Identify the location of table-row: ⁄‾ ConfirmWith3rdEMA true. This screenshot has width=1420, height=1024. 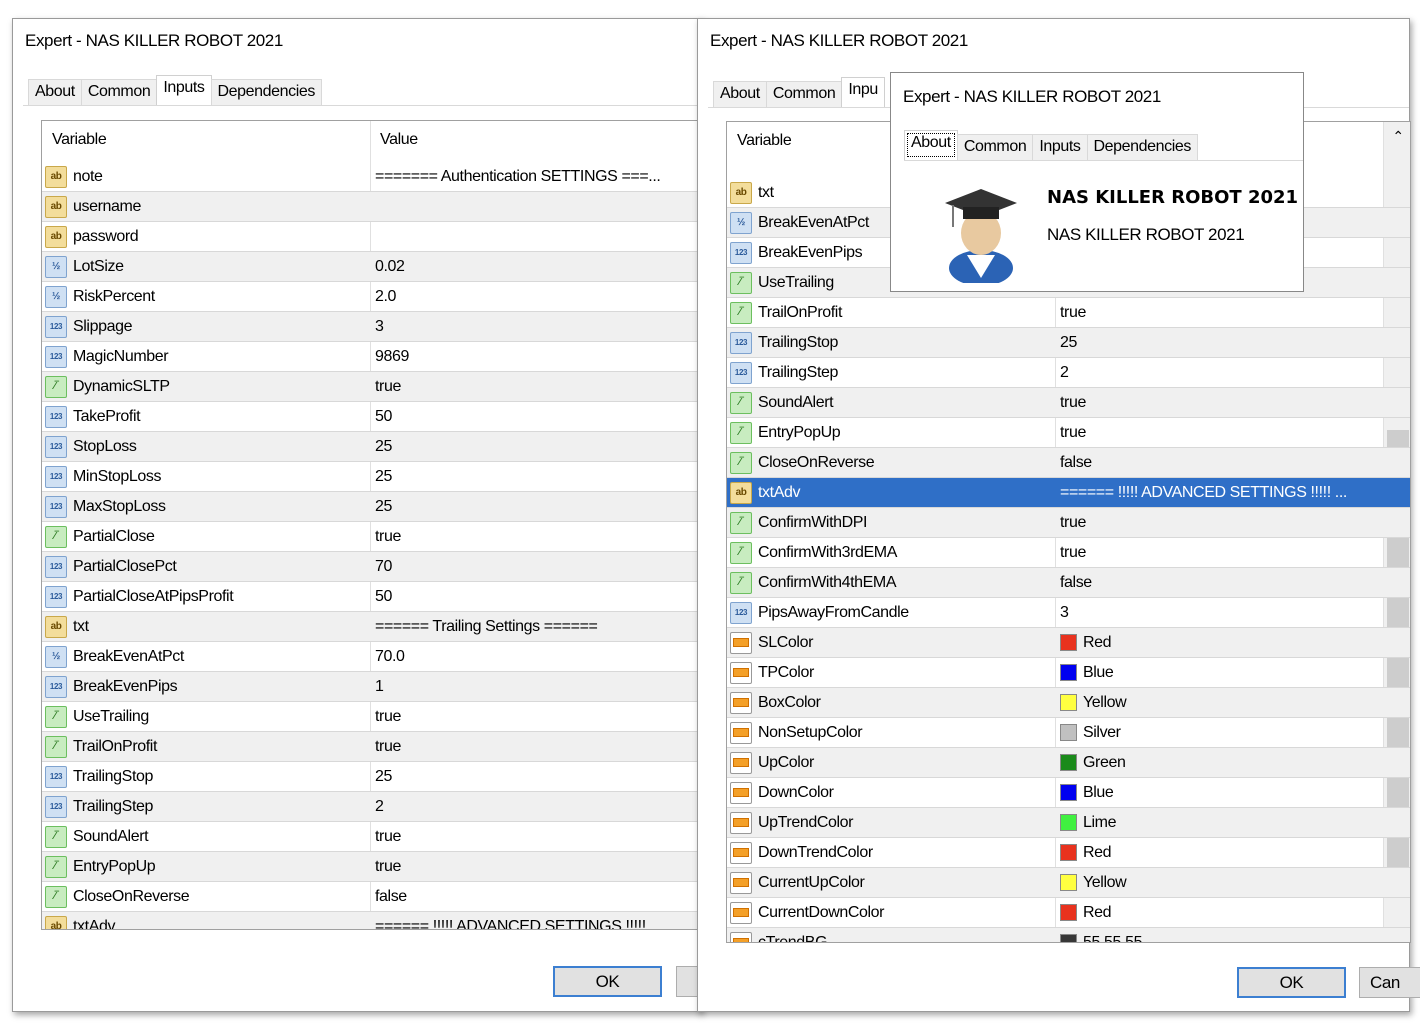
(1068, 553).